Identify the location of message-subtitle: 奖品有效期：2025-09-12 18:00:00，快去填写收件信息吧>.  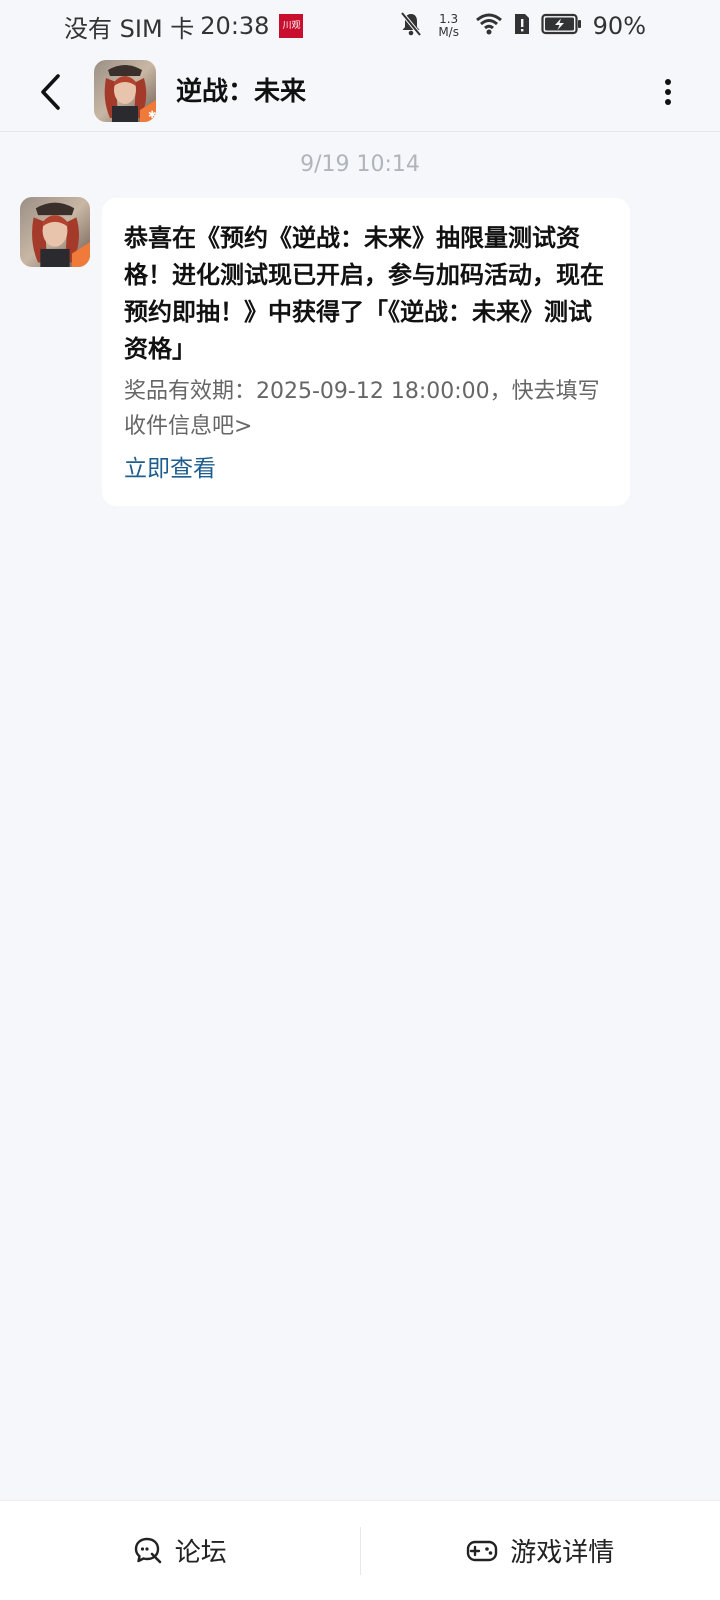
(366, 409).